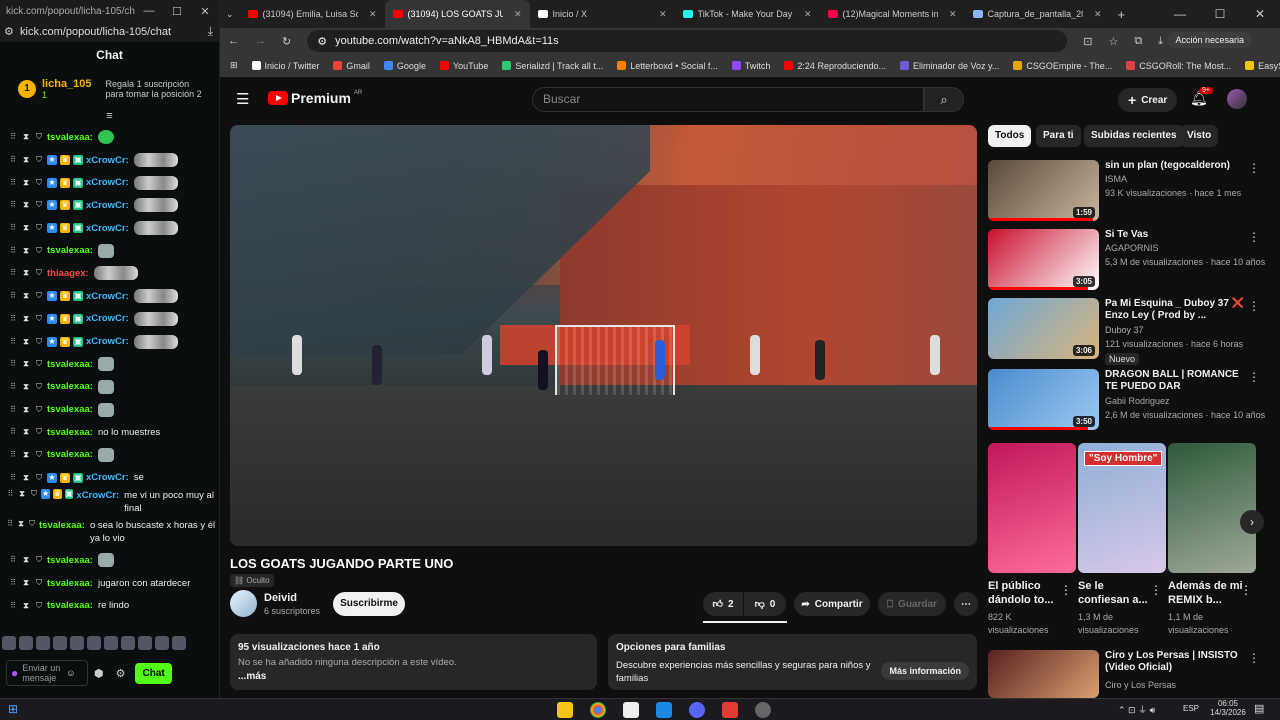 Image resolution: width=1280 pixels, height=720 pixels. What do you see at coordinates (687, 41) in the screenshot?
I see `address-bar: ⚙ youtube.com/watch?v=aNkA8_HBMdA&t=11s` at bounding box center [687, 41].